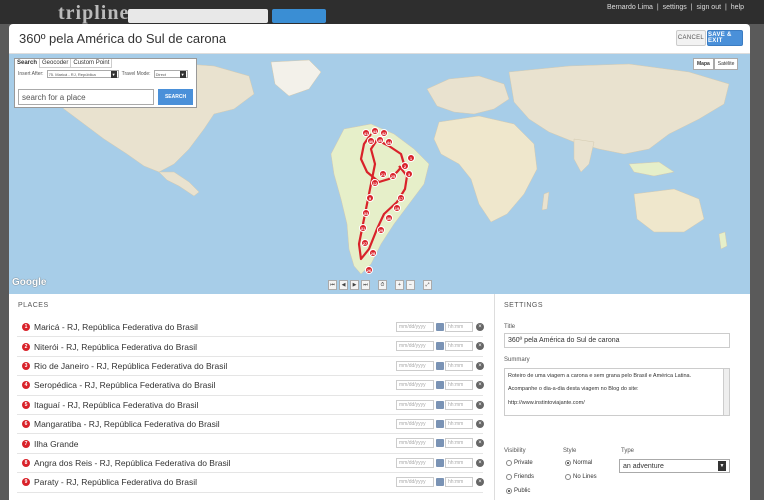 This screenshot has height=500, width=764. Describe the element at coordinates (409, 174) in the screenshot. I see `map-stop-marker: 3` at that location.